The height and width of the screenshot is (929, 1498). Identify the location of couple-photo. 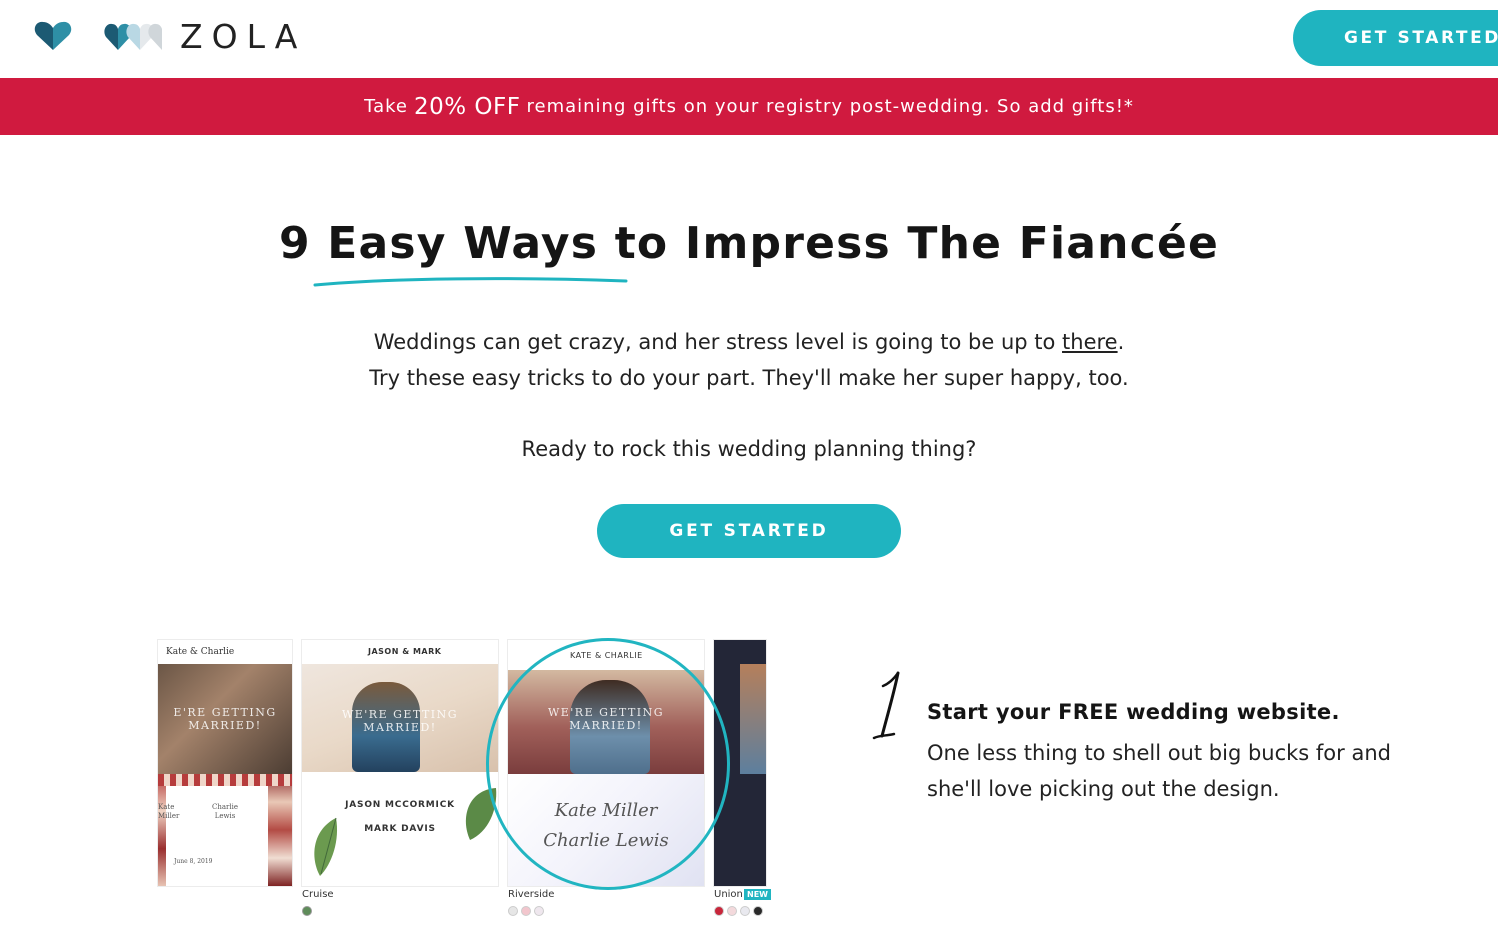
(753, 719).